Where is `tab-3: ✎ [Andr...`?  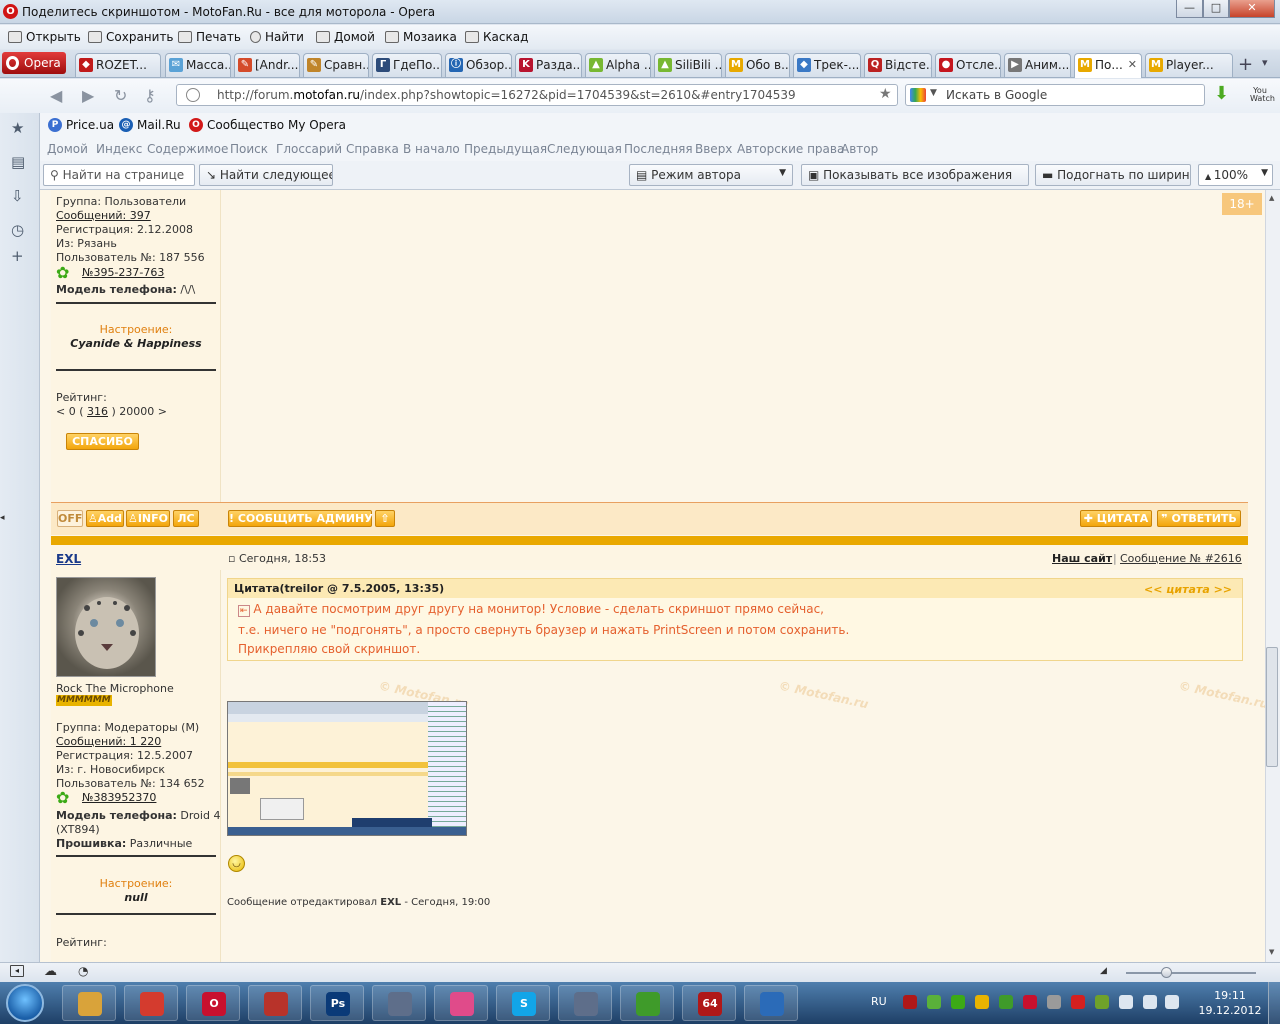
tab-3: ✎ [Andr... is located at coordinates (267, 65).